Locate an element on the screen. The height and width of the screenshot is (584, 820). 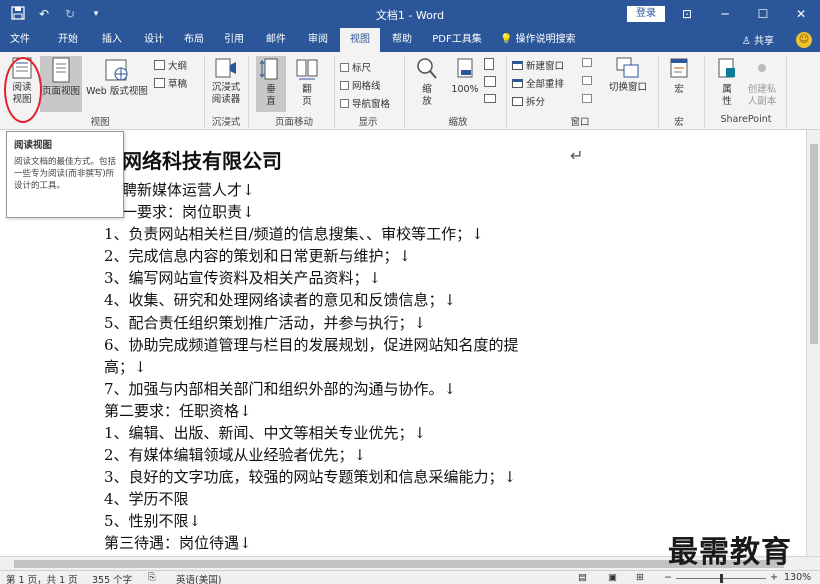
one-page-button is located at coordinates (489, 64).